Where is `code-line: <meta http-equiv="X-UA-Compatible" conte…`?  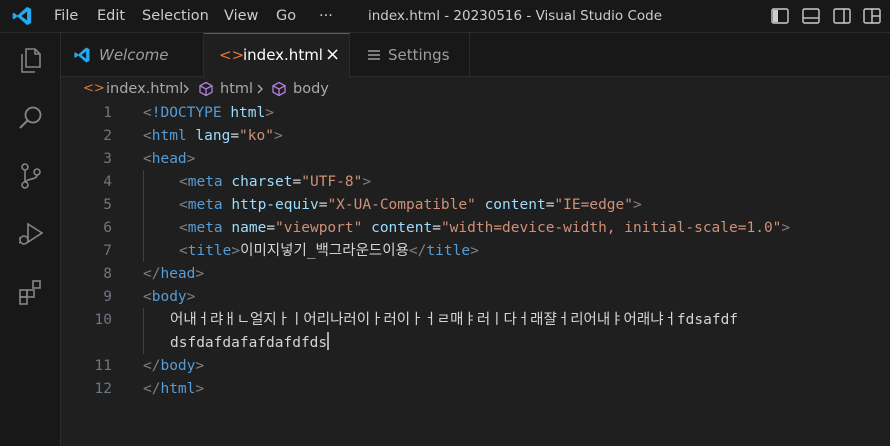
code-line: <meta http-equiv="X-UA-Compatible" conte… is located at coordinates (410, 205).